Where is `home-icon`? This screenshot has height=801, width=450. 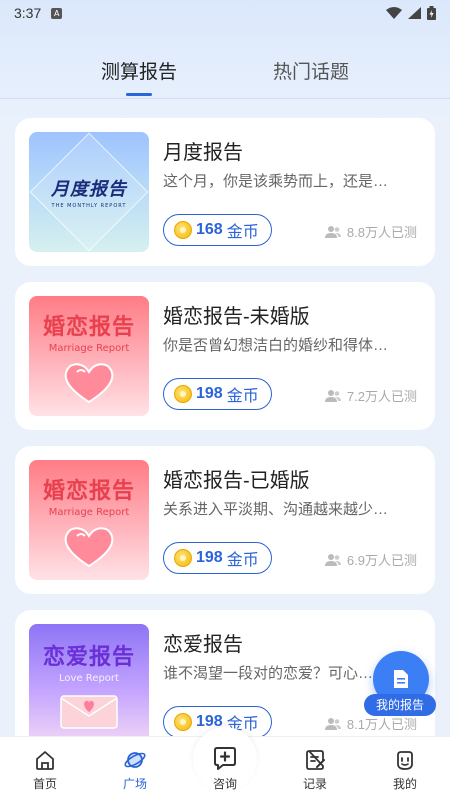 home-icon is located at coordinates (45, 760).